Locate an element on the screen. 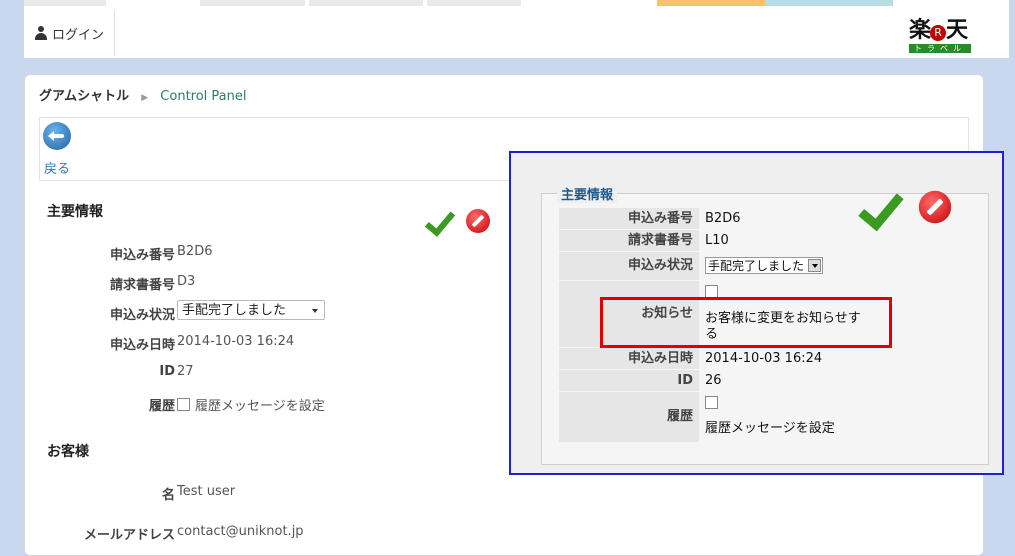 This screenshot has height=556, width=1015. field-row: 請求書番号 D3 is located at coordinates (265, 284).